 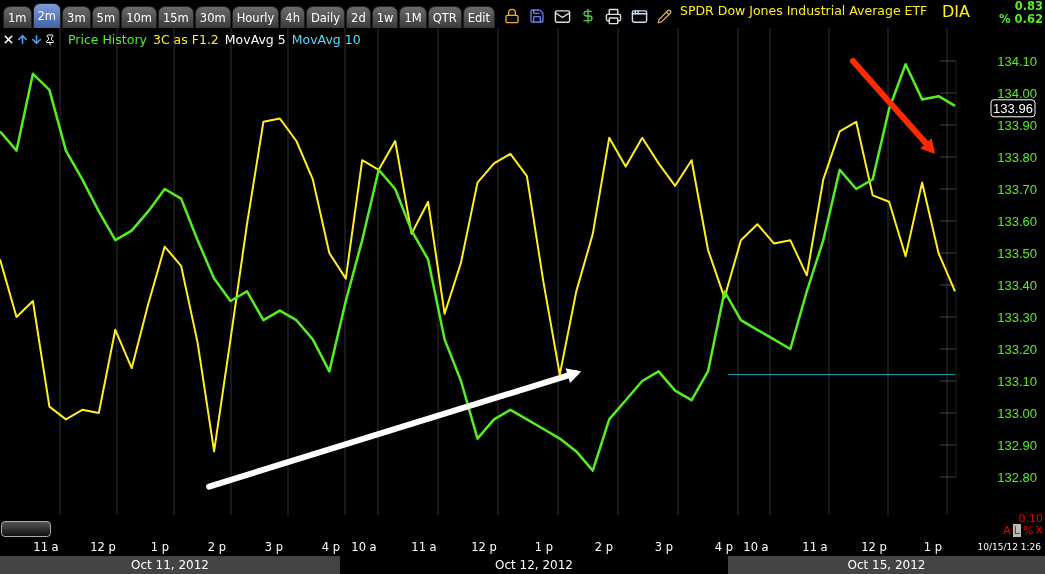 What do you see at coordinates (76, 17) in the screenshot?
I see `timeframe-tab: 3m` at bounding box center [76, 17].